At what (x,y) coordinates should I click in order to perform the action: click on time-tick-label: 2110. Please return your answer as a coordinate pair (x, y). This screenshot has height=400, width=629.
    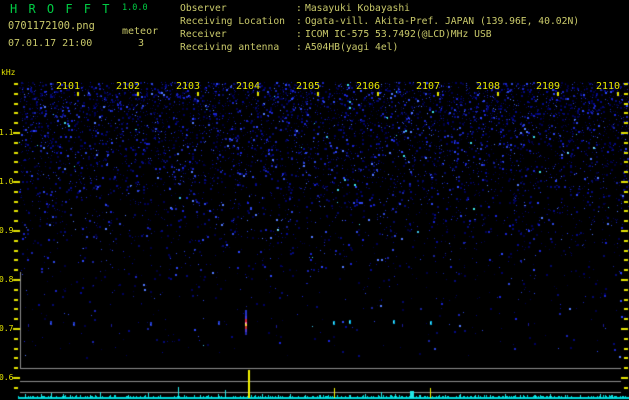
    Looking at the image, I should click on (608, 86).